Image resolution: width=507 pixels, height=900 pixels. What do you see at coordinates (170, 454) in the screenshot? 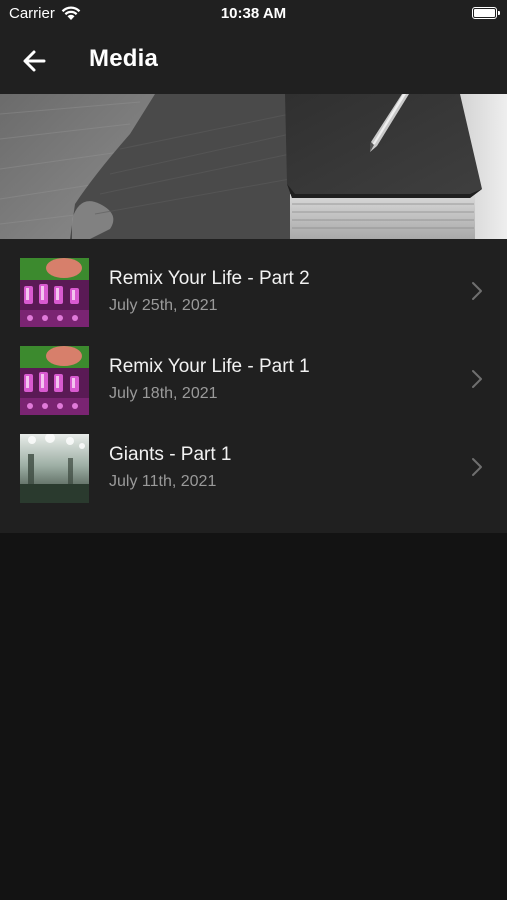
I see `media-item-title: Giants - Part 1` at bounding box center [170, 454].